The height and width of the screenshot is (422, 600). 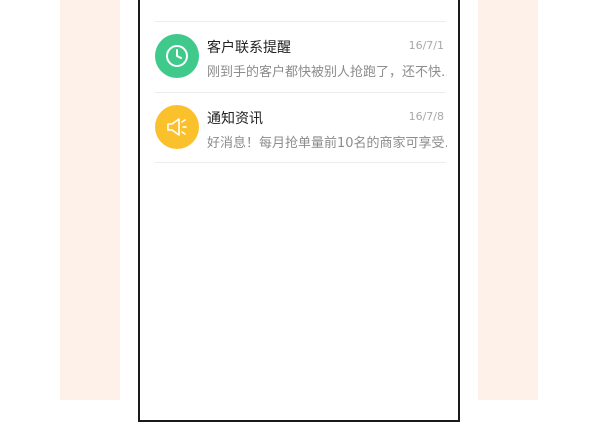 I want to click on megaphone-icon, so click(x=177, y=127).